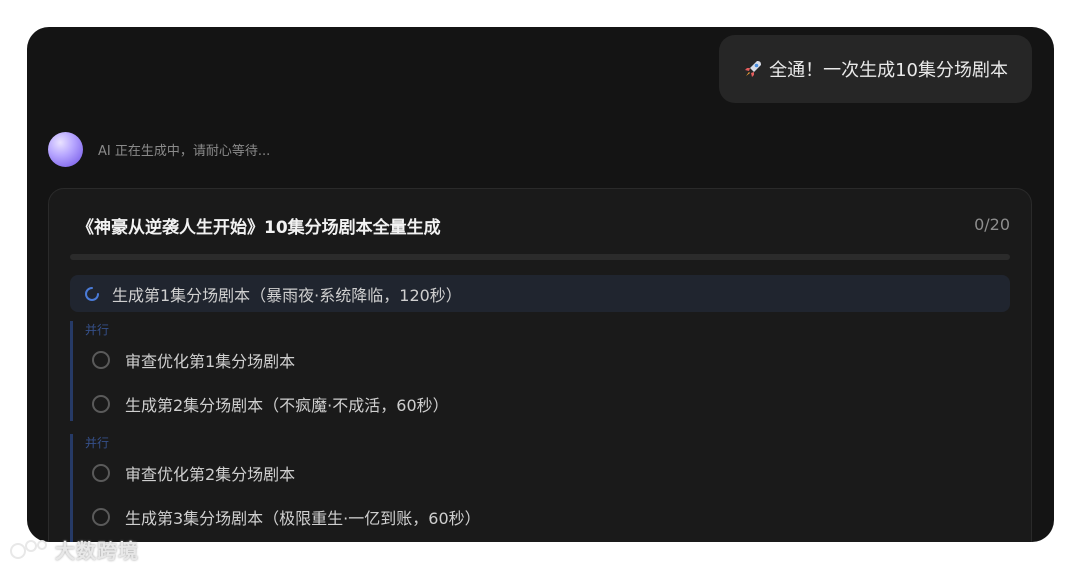 The height and width of the screenshot is (569, 1080). Describe the element at coordinates (753, 69) in the screenshot. I see `rocket-icon` at that location.